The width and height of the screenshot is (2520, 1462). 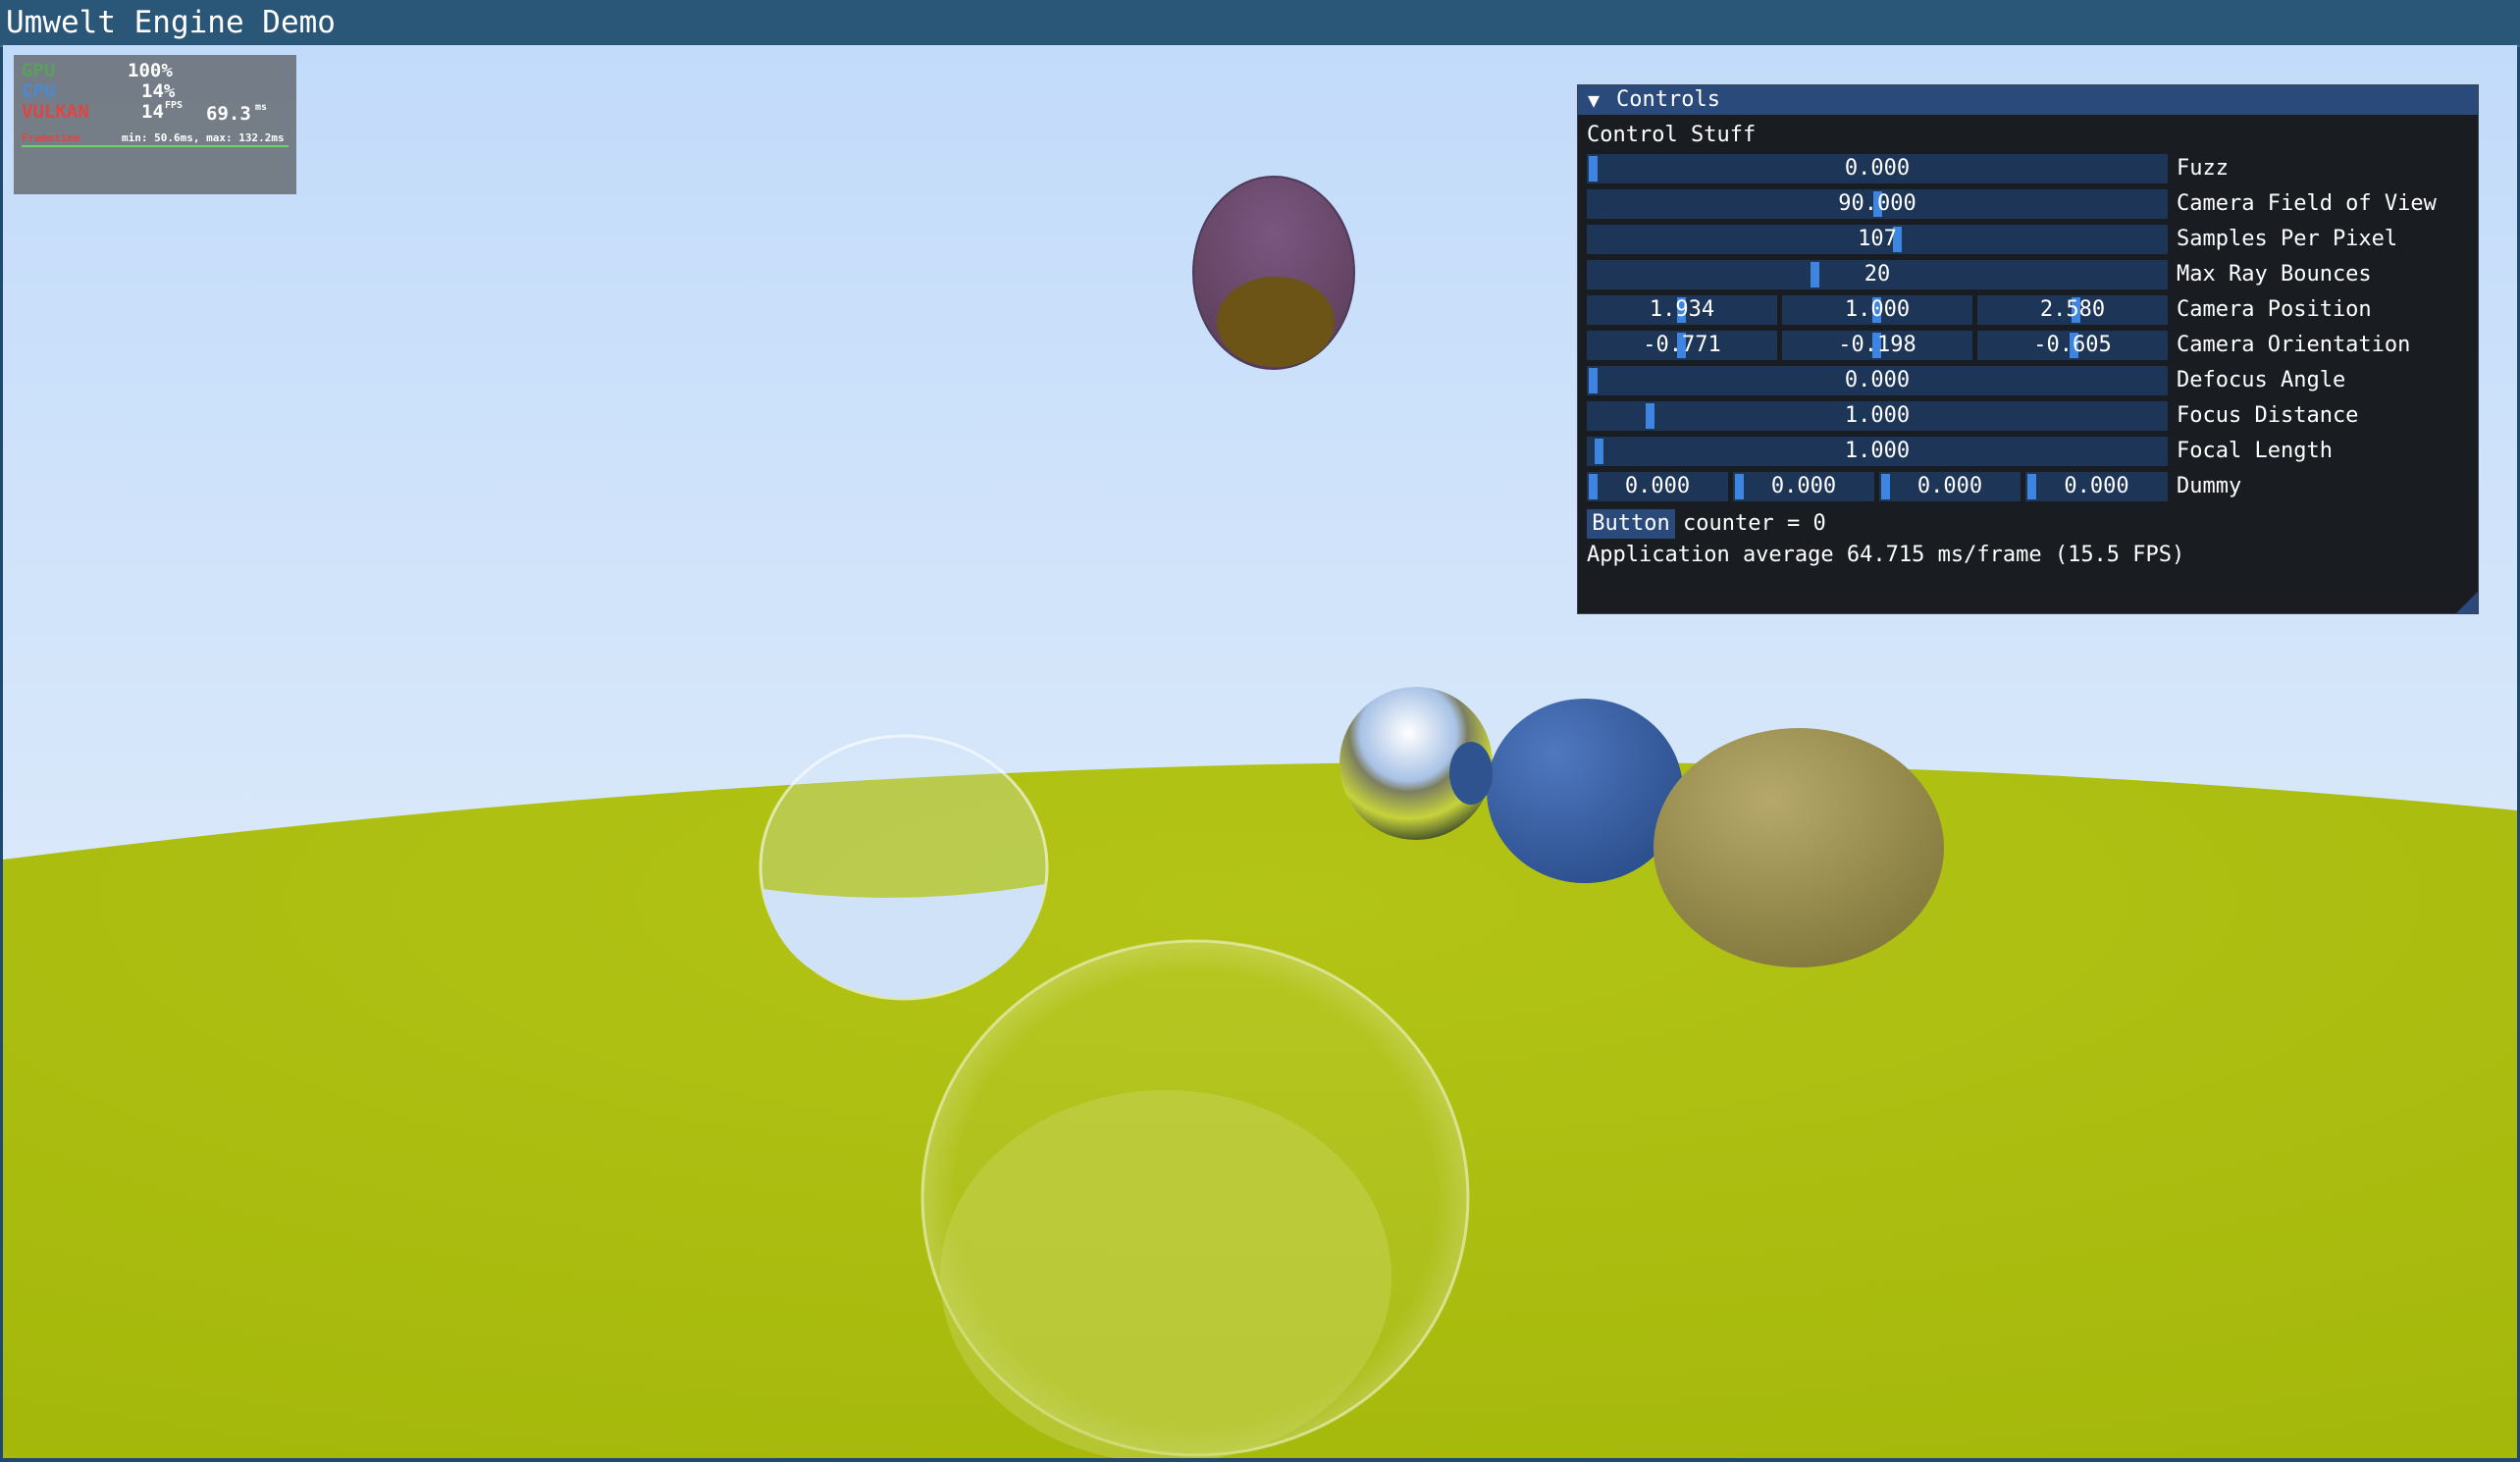 I want to click on focus-distance-slider: 1.000, so click(x=1877, y=416).